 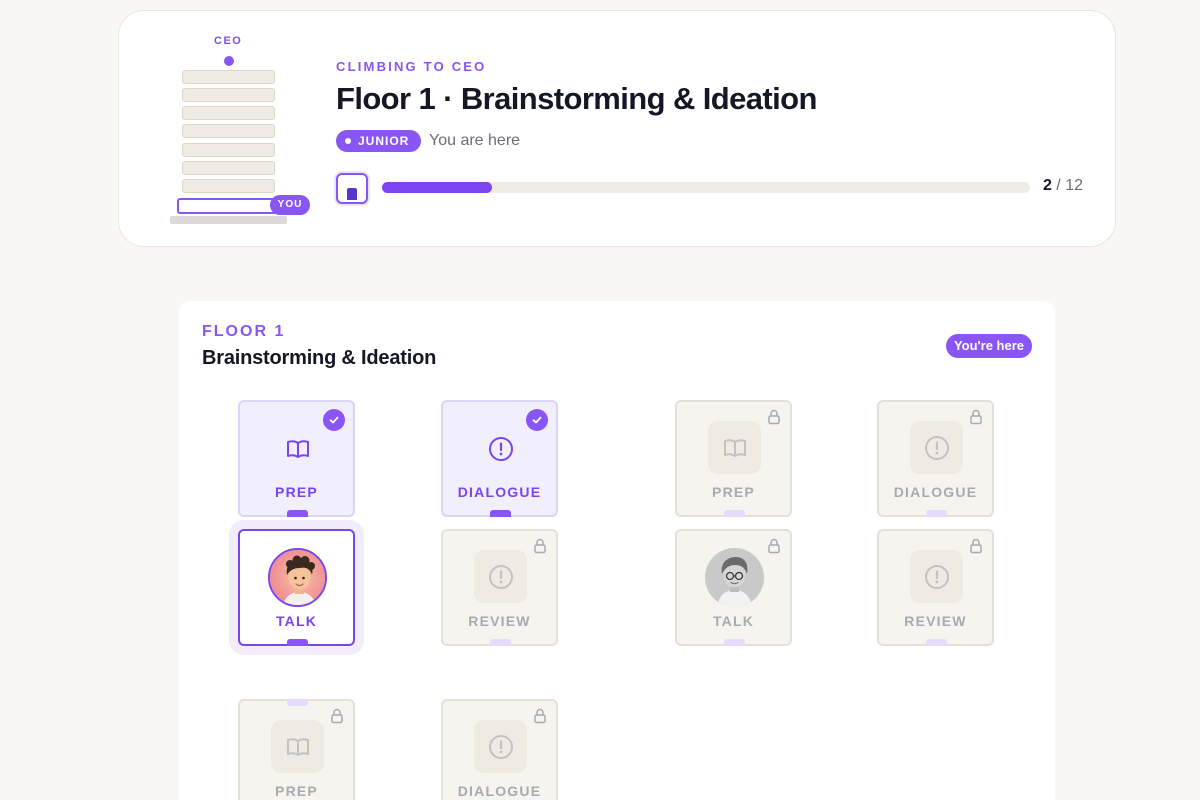 I want to click on step-dialogue-completed: DIALOGUE, so click(x=499, y=458).